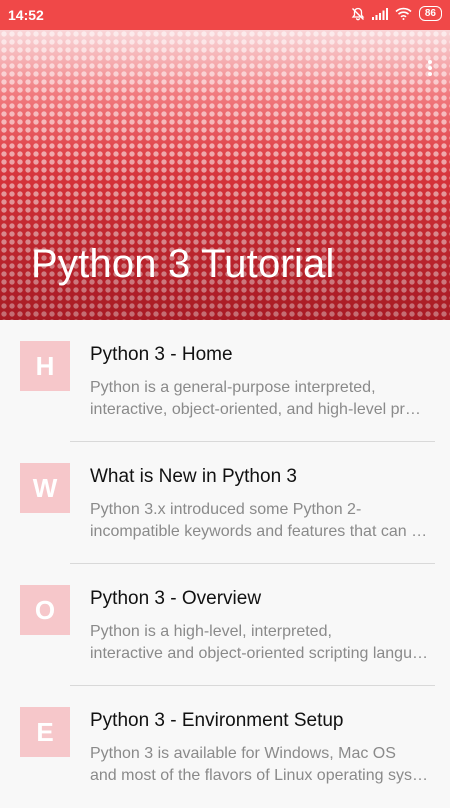  I want to click on item-title: Python 3 - Home, so click(161, 354).